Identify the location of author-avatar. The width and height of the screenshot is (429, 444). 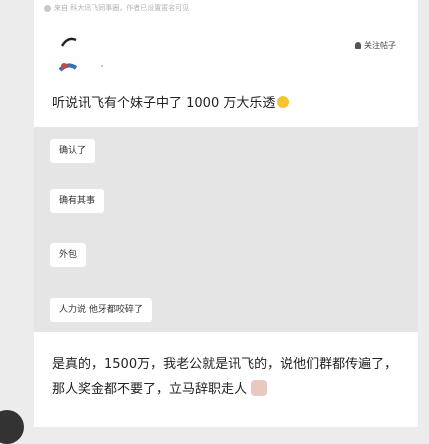
(84, 56).